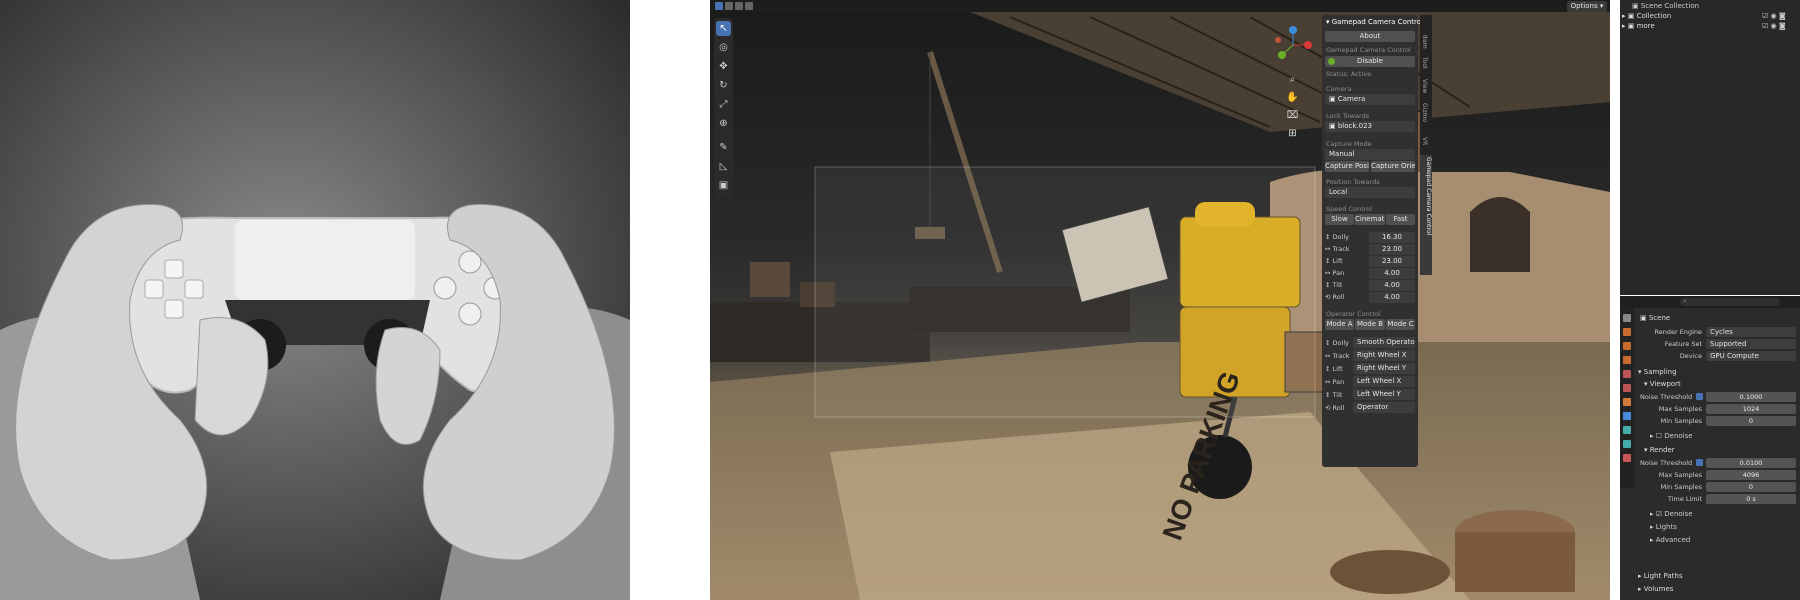 This screenshot has width=1800, height=600. I want to click on disable-label: Disable, so click(1370, 61).